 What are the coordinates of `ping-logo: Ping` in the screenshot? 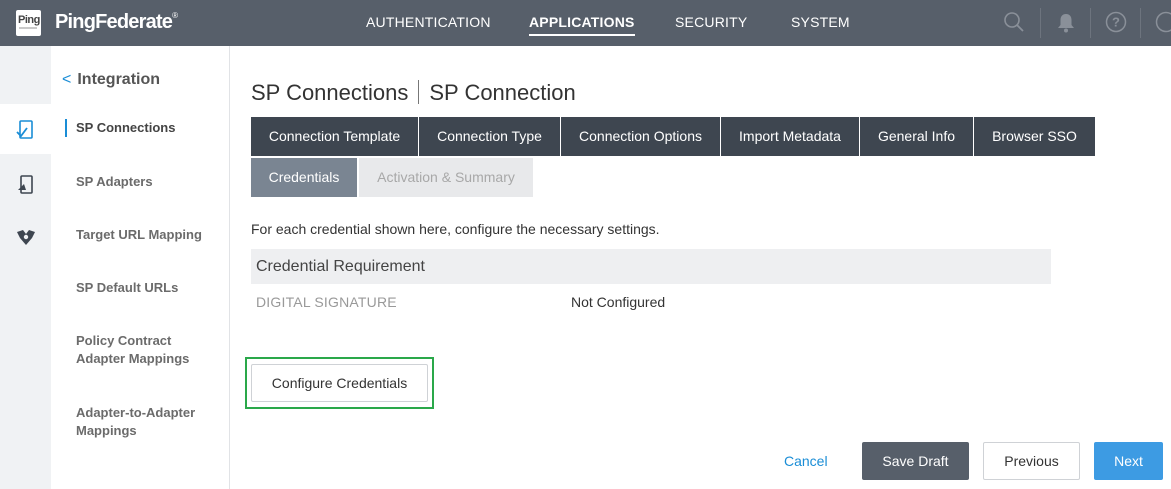 It's located at (28, 23).